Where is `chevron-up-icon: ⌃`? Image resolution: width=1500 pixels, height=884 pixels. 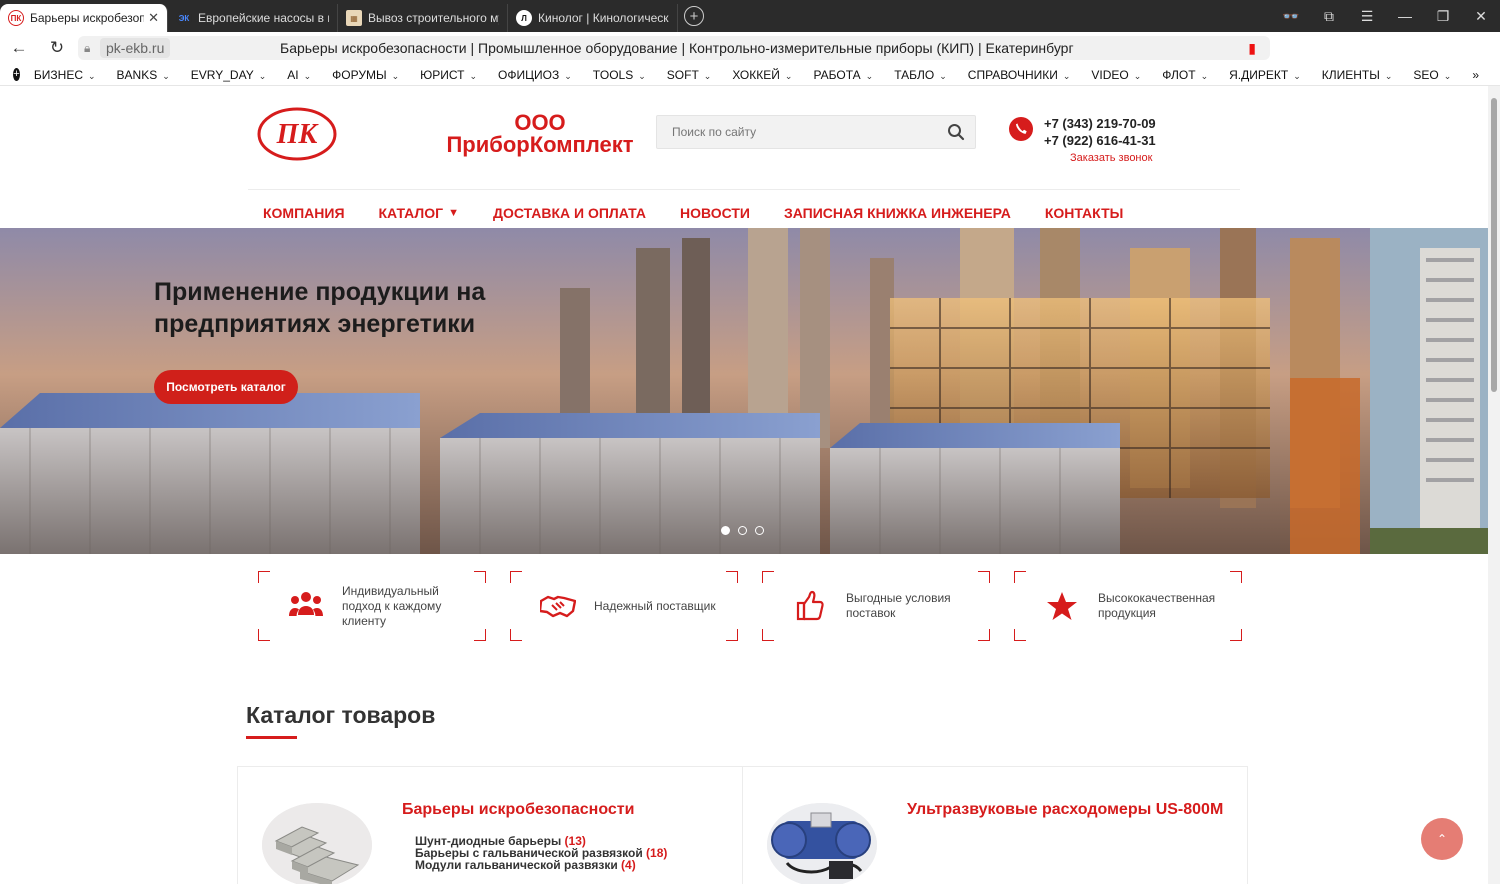
chevron-up-icon: ⌃ is located at coordinates (1442, 839).